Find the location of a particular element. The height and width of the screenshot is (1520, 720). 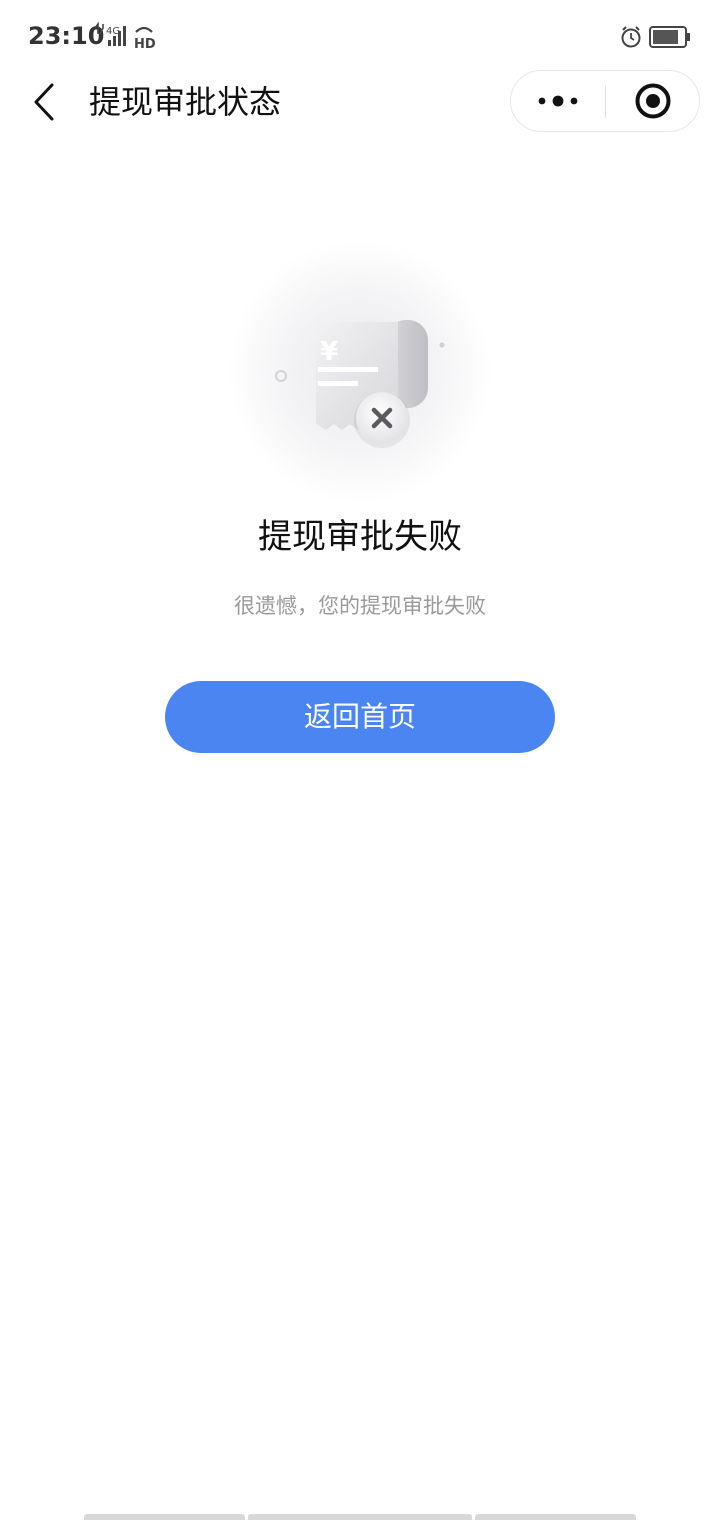

more-button is located at coordinates (558, 101).